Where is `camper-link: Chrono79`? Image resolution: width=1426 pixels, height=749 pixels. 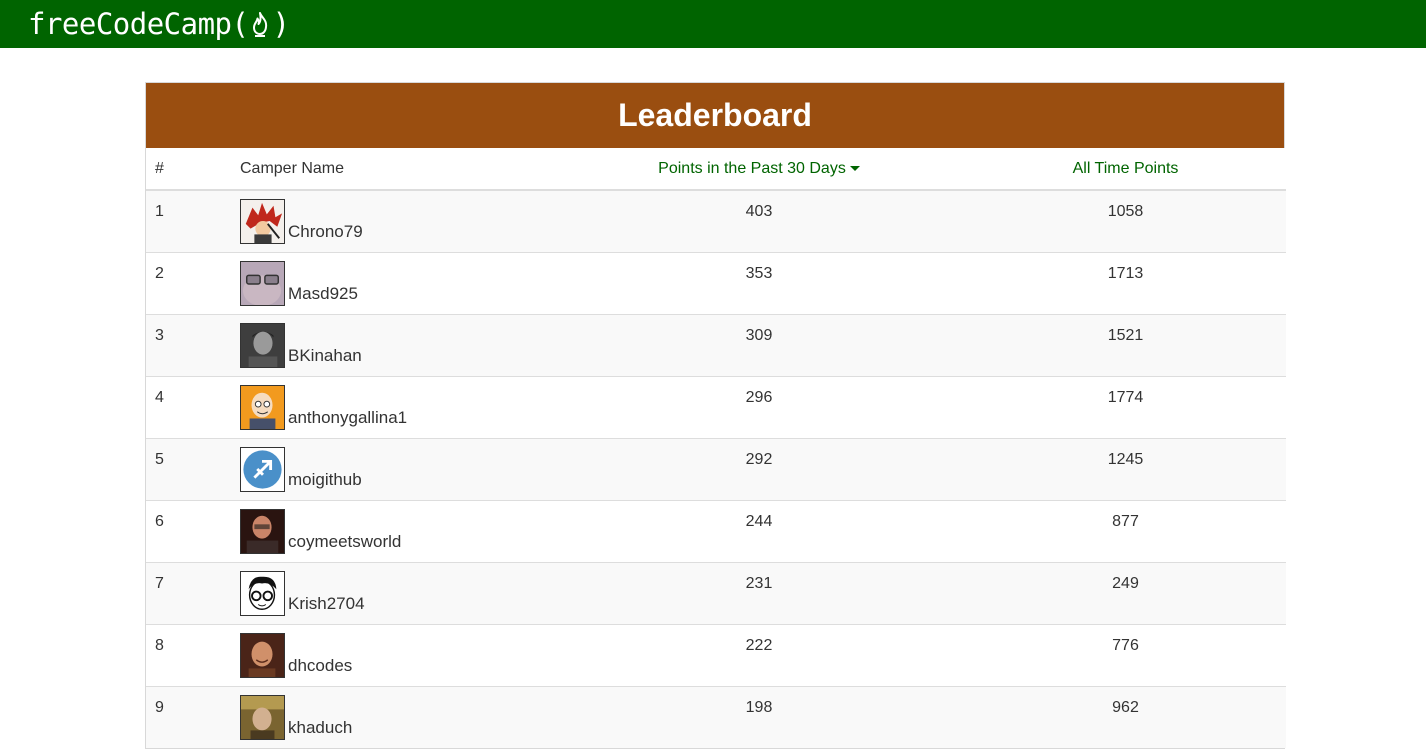
camper-link: Chrono79 is located at coordinates (392, 221).